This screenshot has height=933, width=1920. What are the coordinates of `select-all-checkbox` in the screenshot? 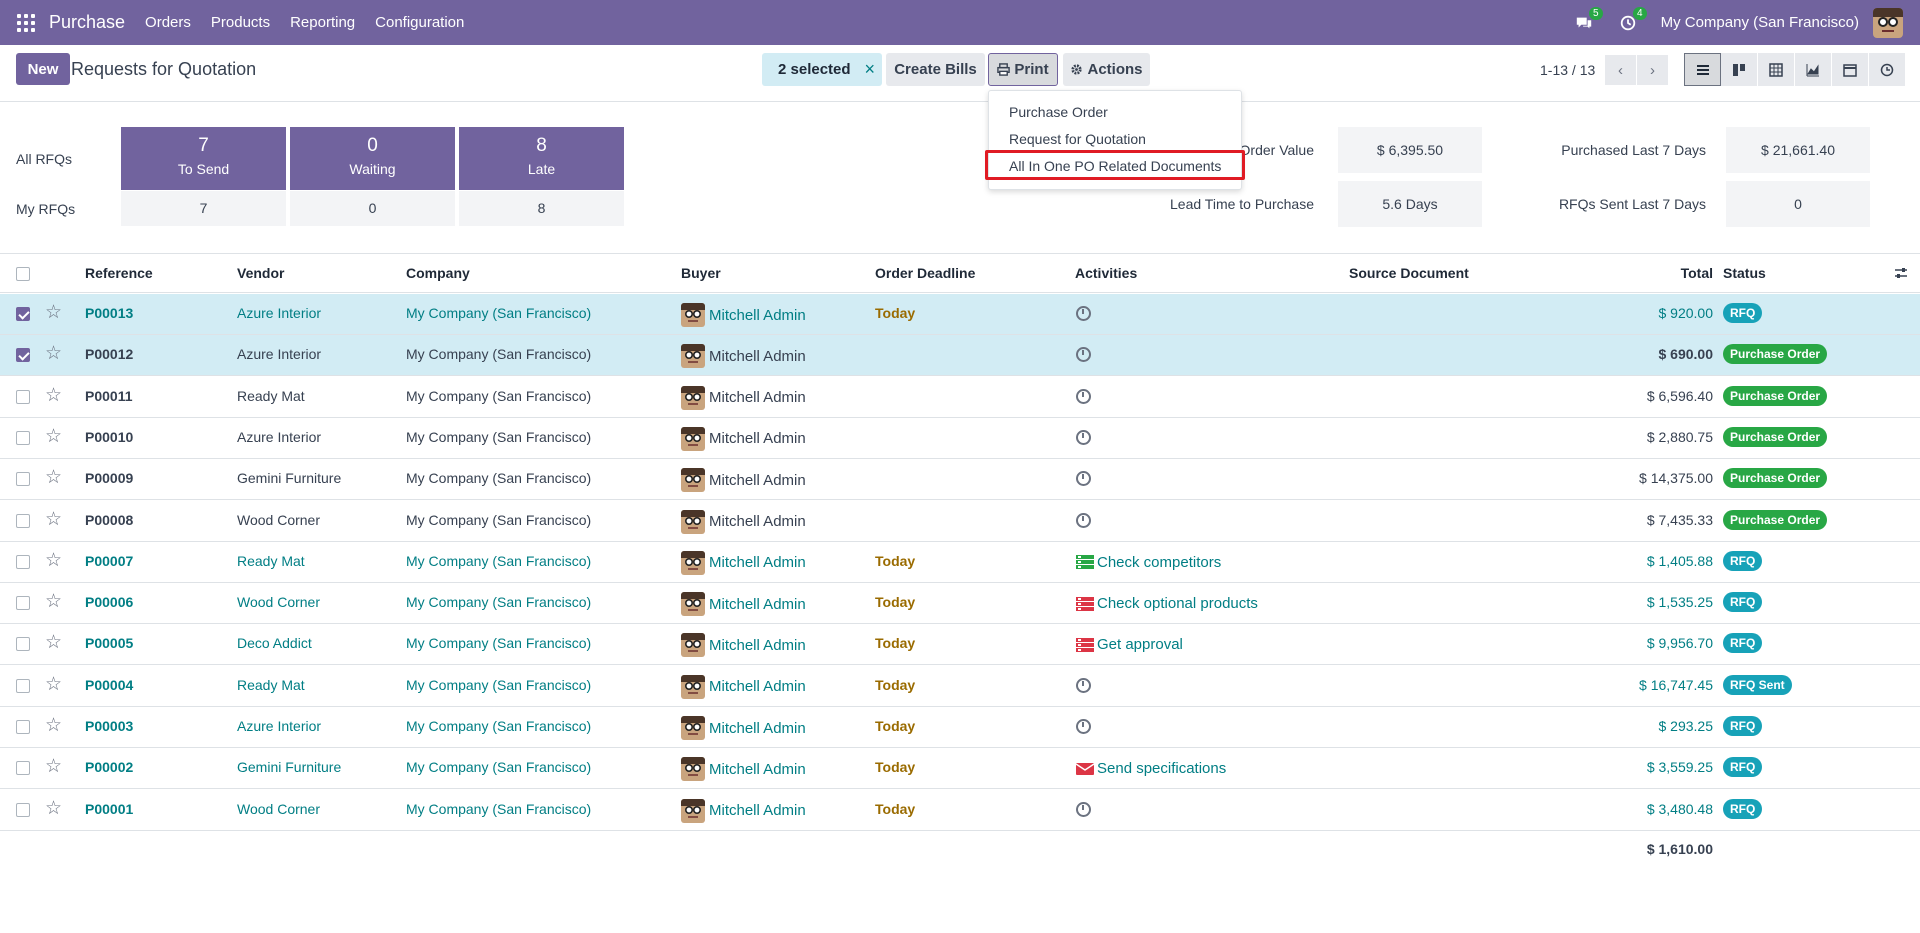 It's located at (23, 274).